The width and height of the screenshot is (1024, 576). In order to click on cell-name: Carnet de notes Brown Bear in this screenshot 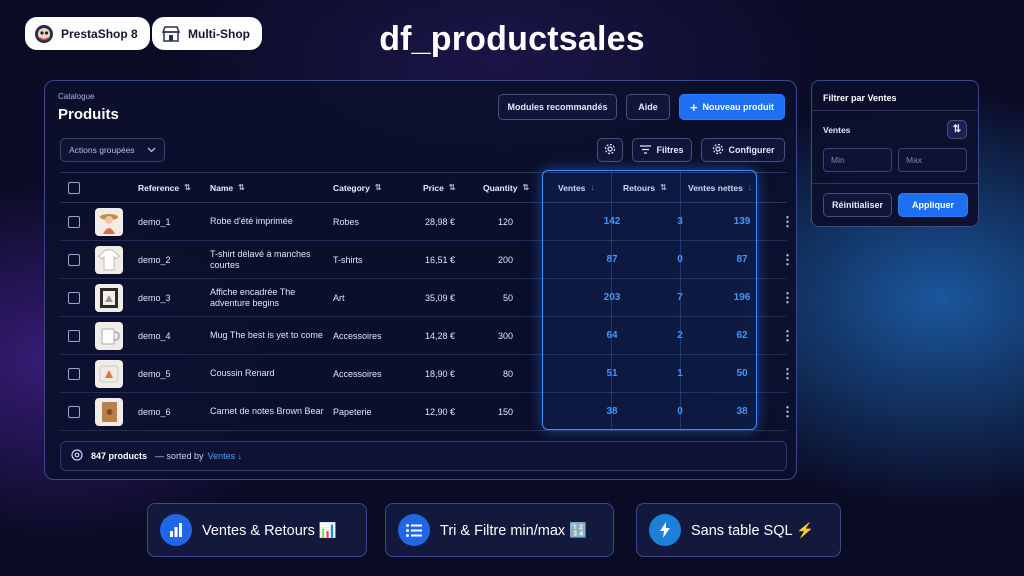, I will do `click(269, 411)`.